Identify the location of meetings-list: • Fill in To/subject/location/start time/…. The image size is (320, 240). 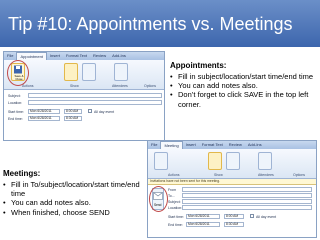
(74, 198).